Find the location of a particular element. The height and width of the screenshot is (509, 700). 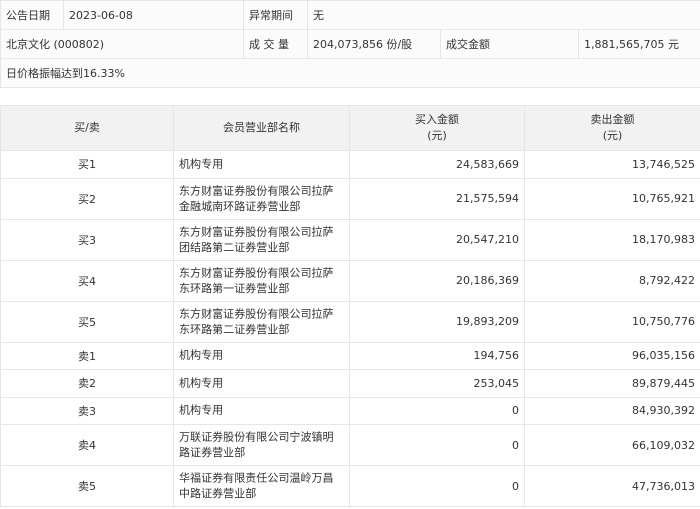

sell-amount-cell: 8,792,422 is located at coordinates (612, 280).